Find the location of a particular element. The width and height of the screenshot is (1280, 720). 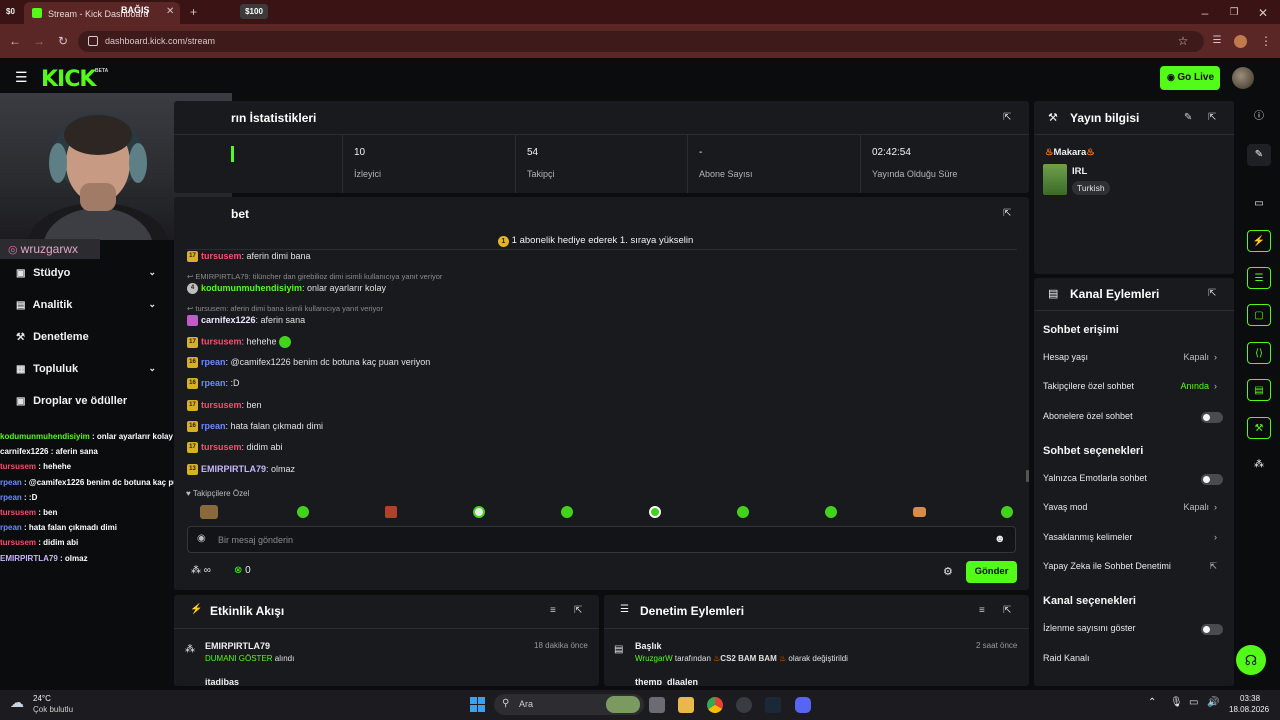

network-icon: ▭ is located at coordinates (1193, 702).